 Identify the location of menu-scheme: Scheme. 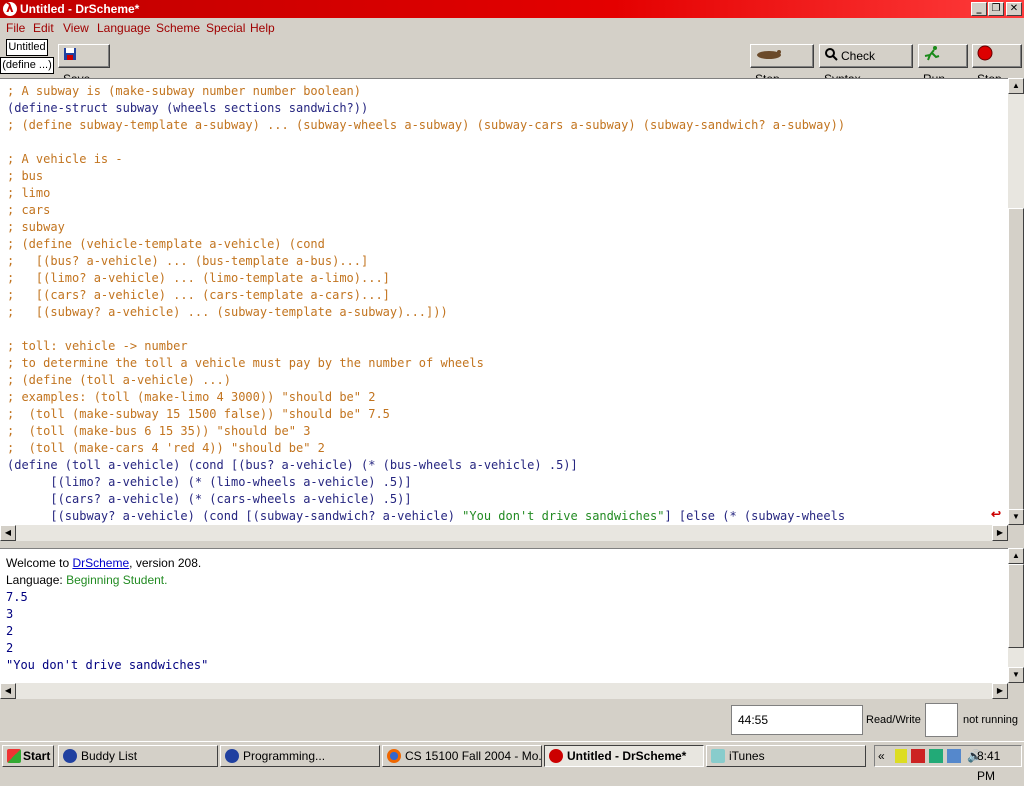
(178, 28).